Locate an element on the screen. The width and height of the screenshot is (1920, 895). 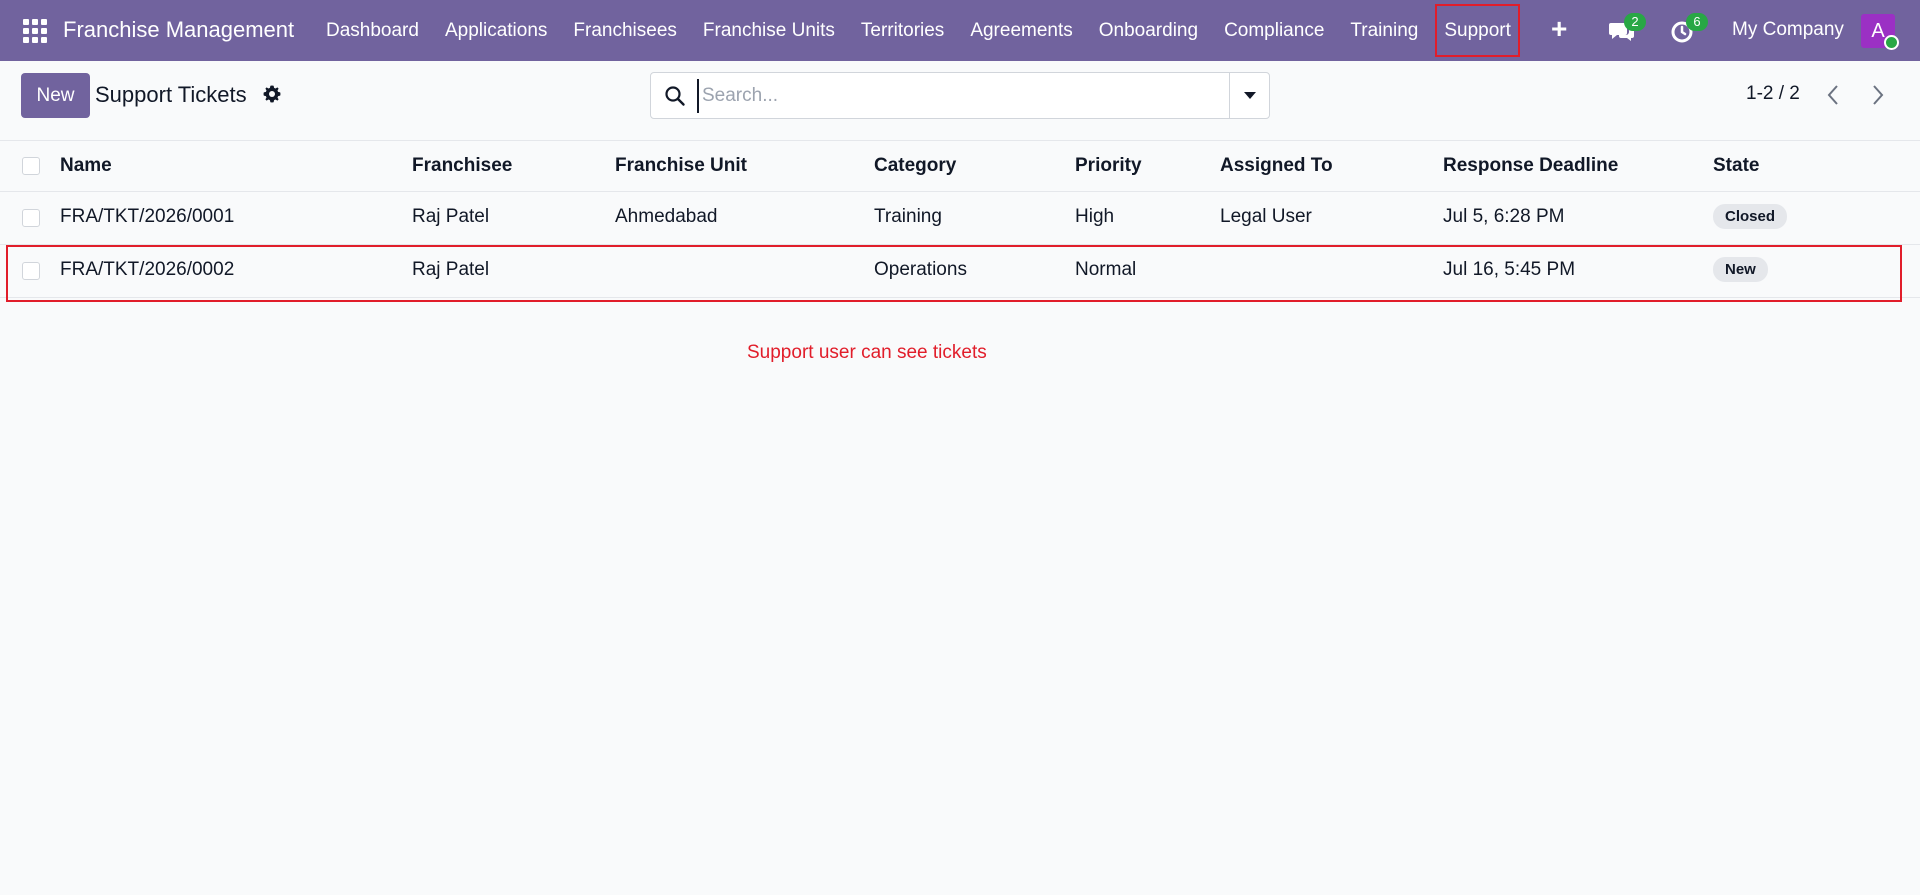
chevron-right-icon is located at coordinates (1877, 95).